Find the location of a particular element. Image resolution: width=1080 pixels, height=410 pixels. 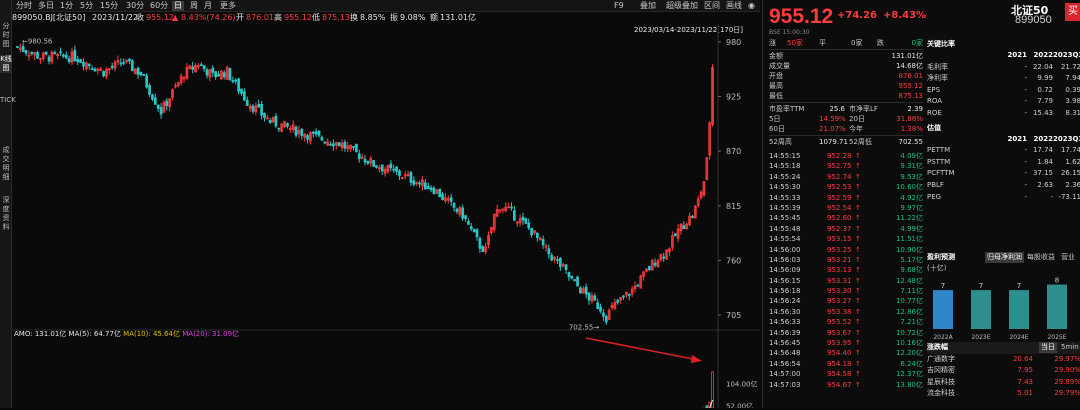

annotation-arrowhead is located at coordinates (696, 359).